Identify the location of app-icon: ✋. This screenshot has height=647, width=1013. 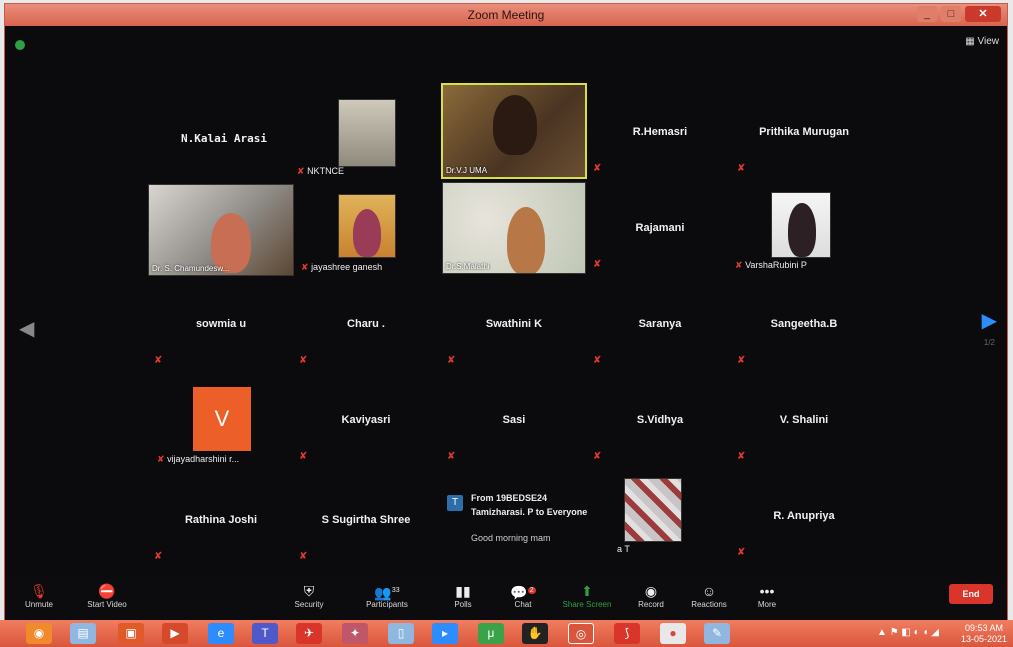
(535, 633).